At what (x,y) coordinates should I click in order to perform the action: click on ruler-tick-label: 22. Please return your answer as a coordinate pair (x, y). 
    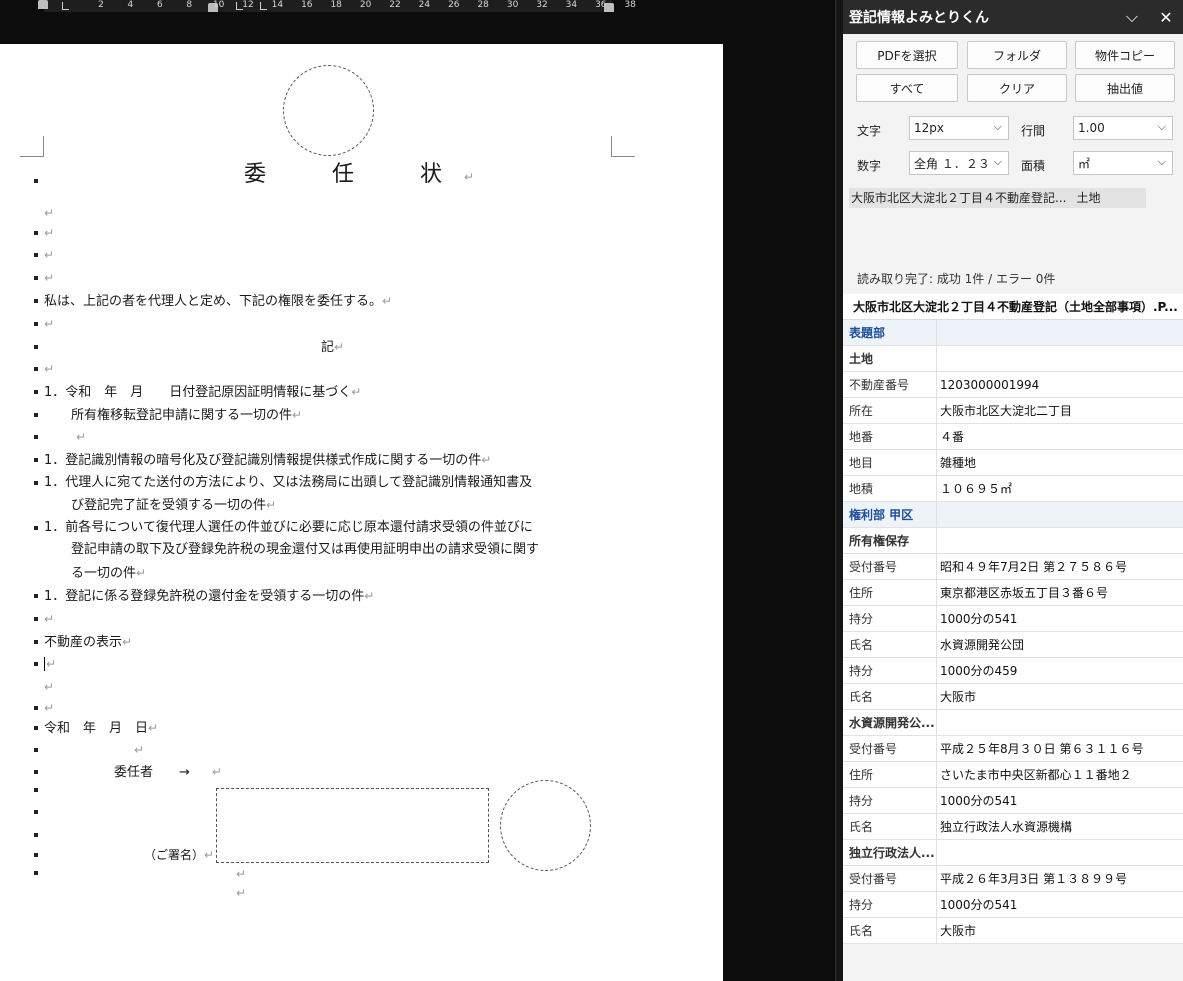
    Looking at the image, I should click on (395, 5).